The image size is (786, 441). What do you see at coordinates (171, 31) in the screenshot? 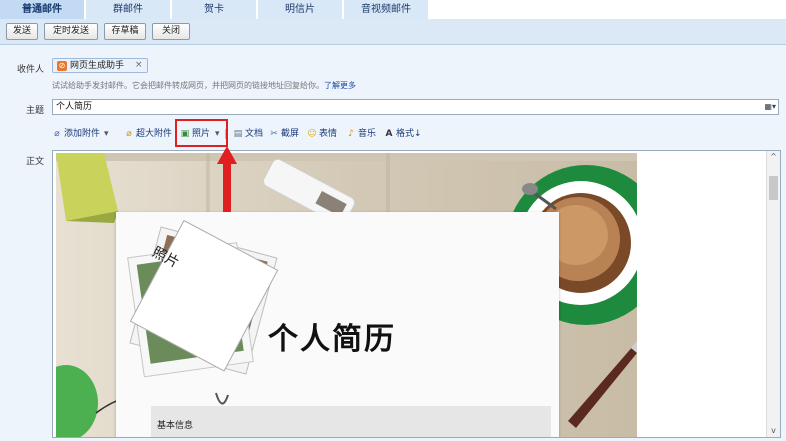
I see `close-button: 关闭` at bounding box center [171, 31].